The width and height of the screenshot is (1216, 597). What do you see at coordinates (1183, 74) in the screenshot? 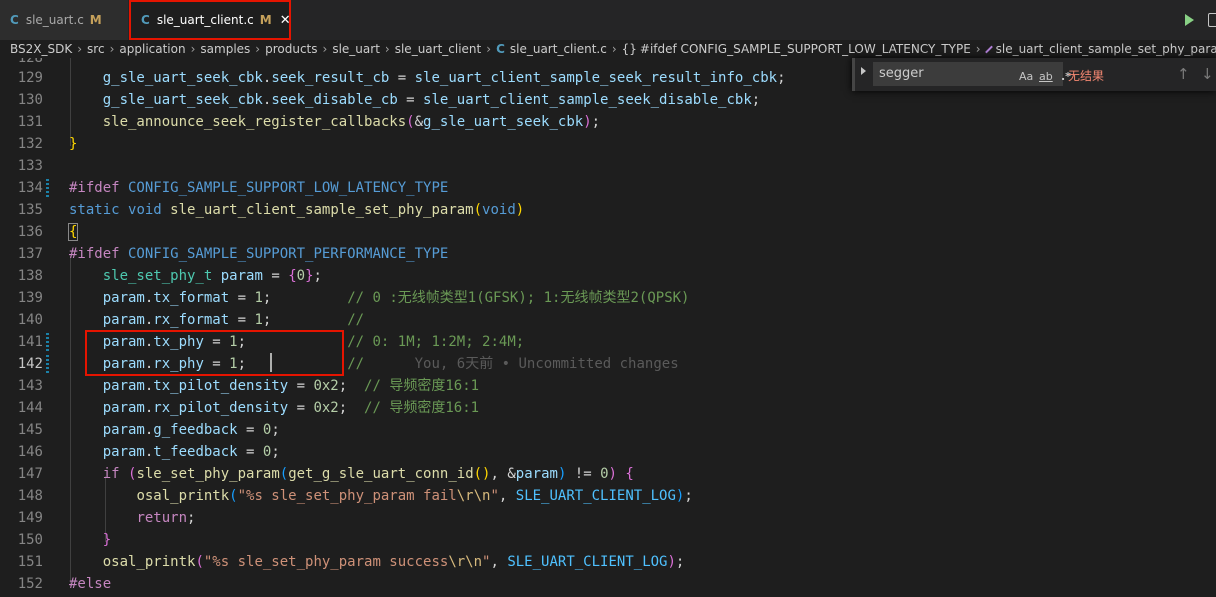
I see `arrow-up-icon: ↑` at bounding box center [1183, 74].